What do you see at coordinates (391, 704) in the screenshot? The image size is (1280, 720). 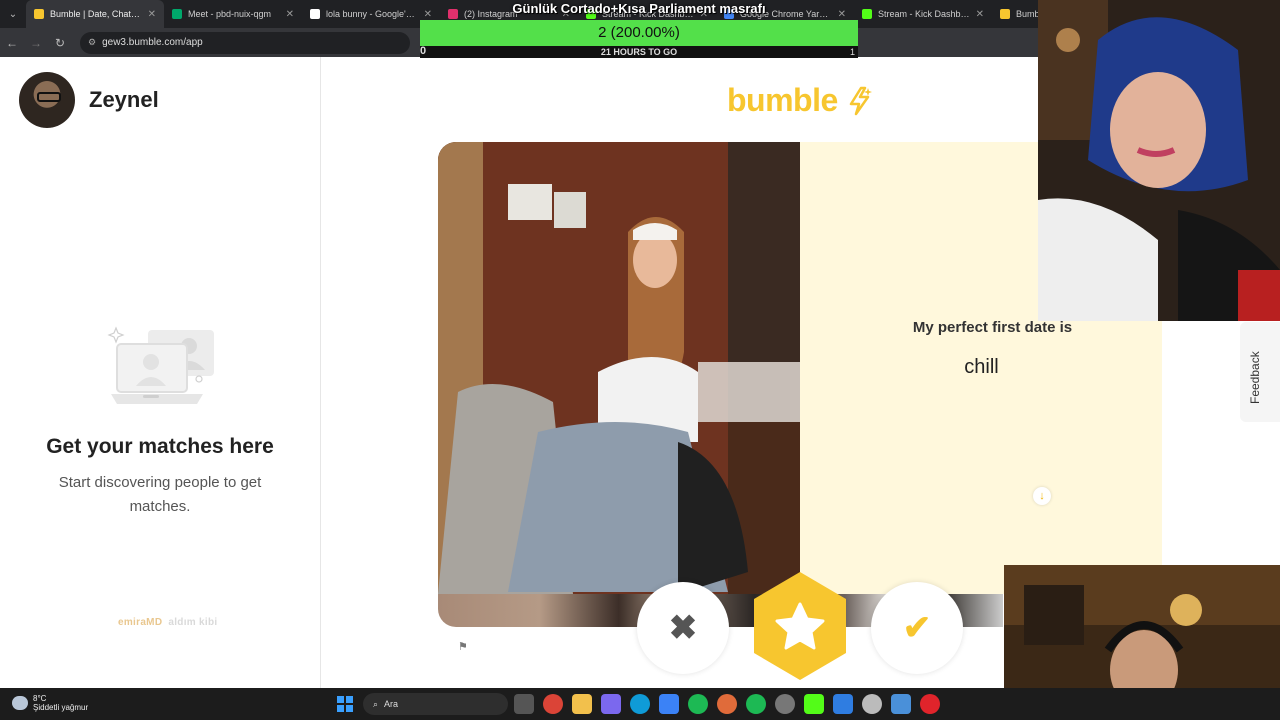 I see `search-placeholder: Ara` at bounding box center [391, 704].